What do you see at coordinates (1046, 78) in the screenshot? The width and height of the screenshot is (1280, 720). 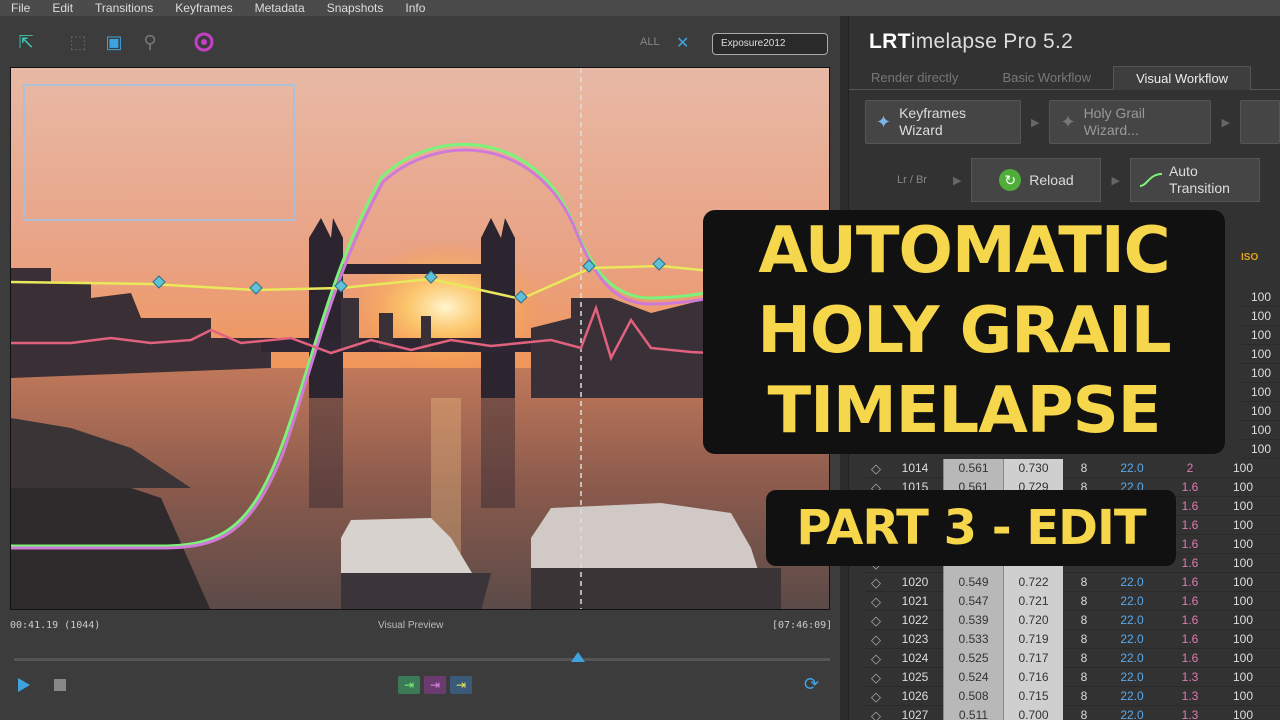 I see `tab-basic-workflow: Basic Workflow` at bounding box center [1046, 78].